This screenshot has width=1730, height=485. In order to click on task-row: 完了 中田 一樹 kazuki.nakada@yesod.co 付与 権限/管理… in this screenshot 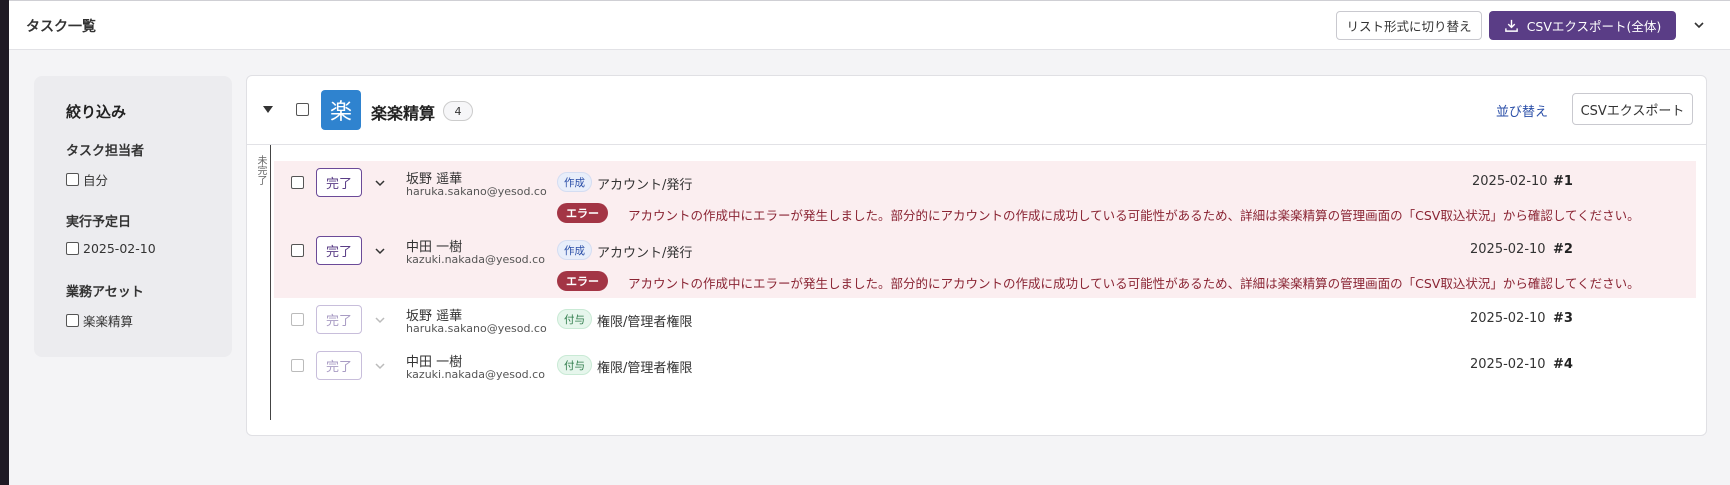, I will do `click(985, 365)`.